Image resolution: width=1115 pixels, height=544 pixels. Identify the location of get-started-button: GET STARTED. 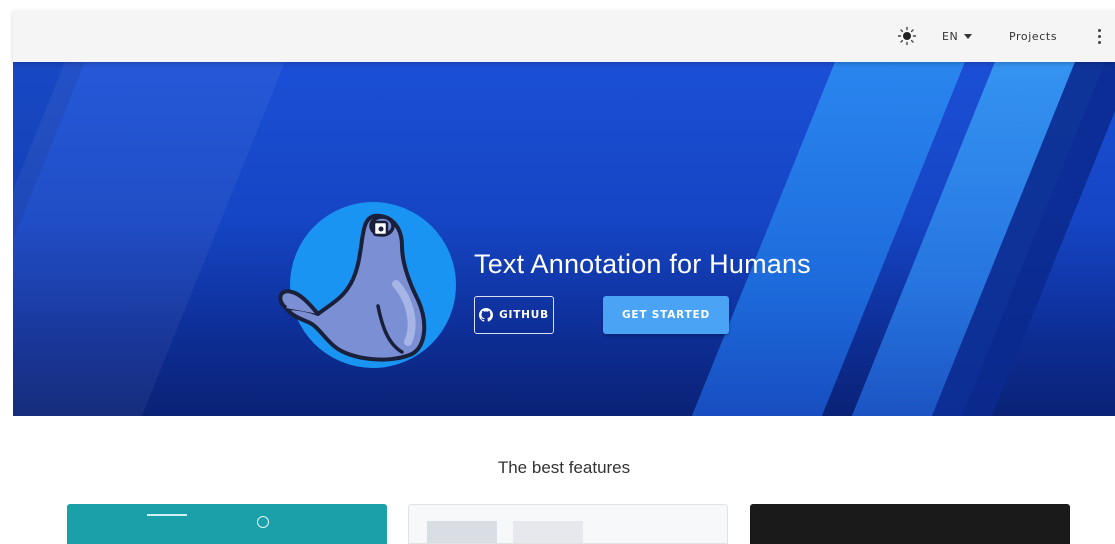
(666, 315).